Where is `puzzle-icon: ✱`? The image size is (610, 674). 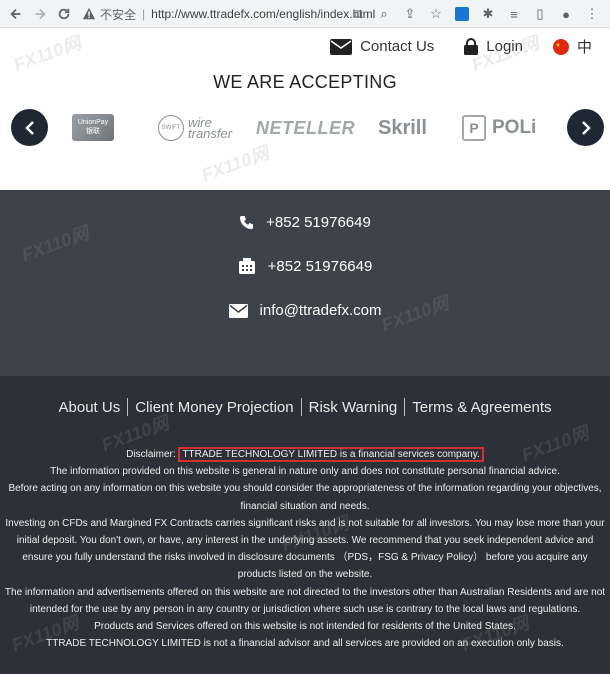
puzzle-icon: ✱ is located at coordinates (488, 14).